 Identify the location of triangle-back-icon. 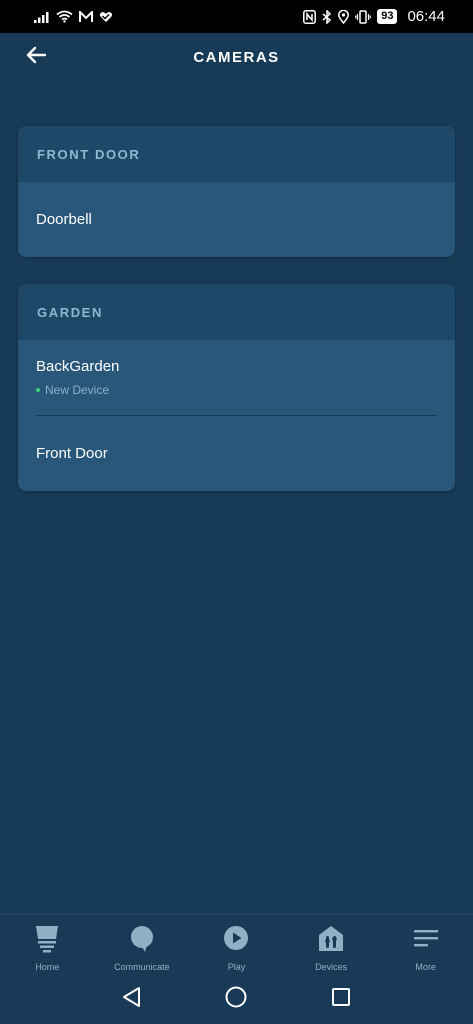
(132, 999).